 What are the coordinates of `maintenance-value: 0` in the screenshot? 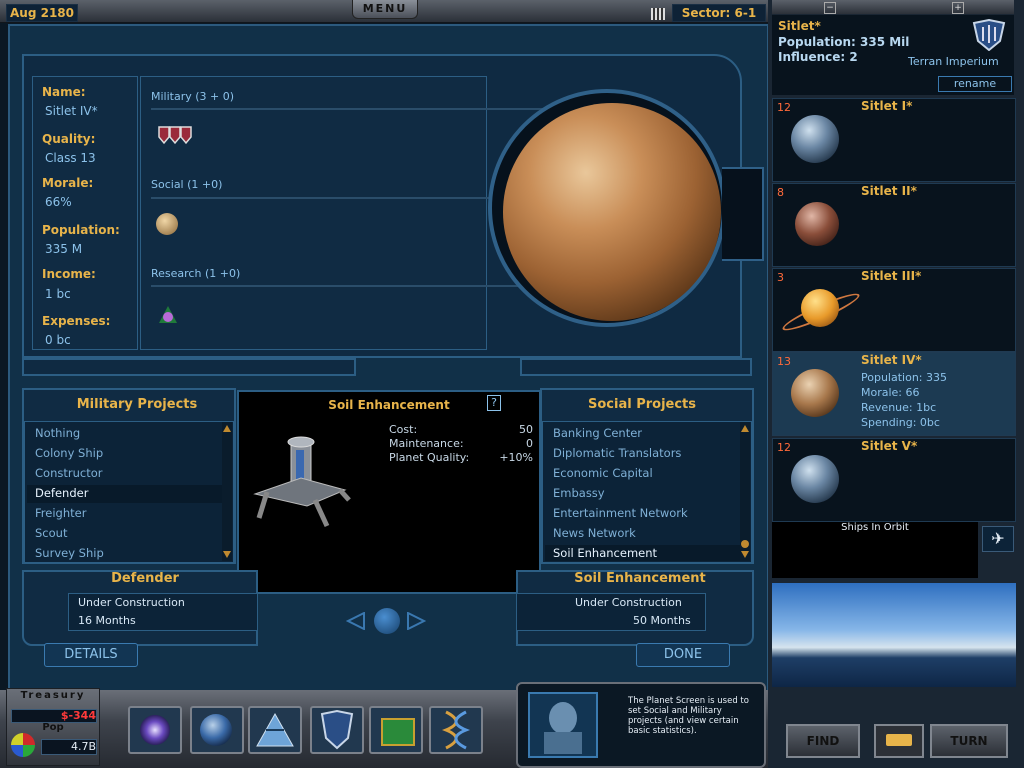 It's located at (529, 443).